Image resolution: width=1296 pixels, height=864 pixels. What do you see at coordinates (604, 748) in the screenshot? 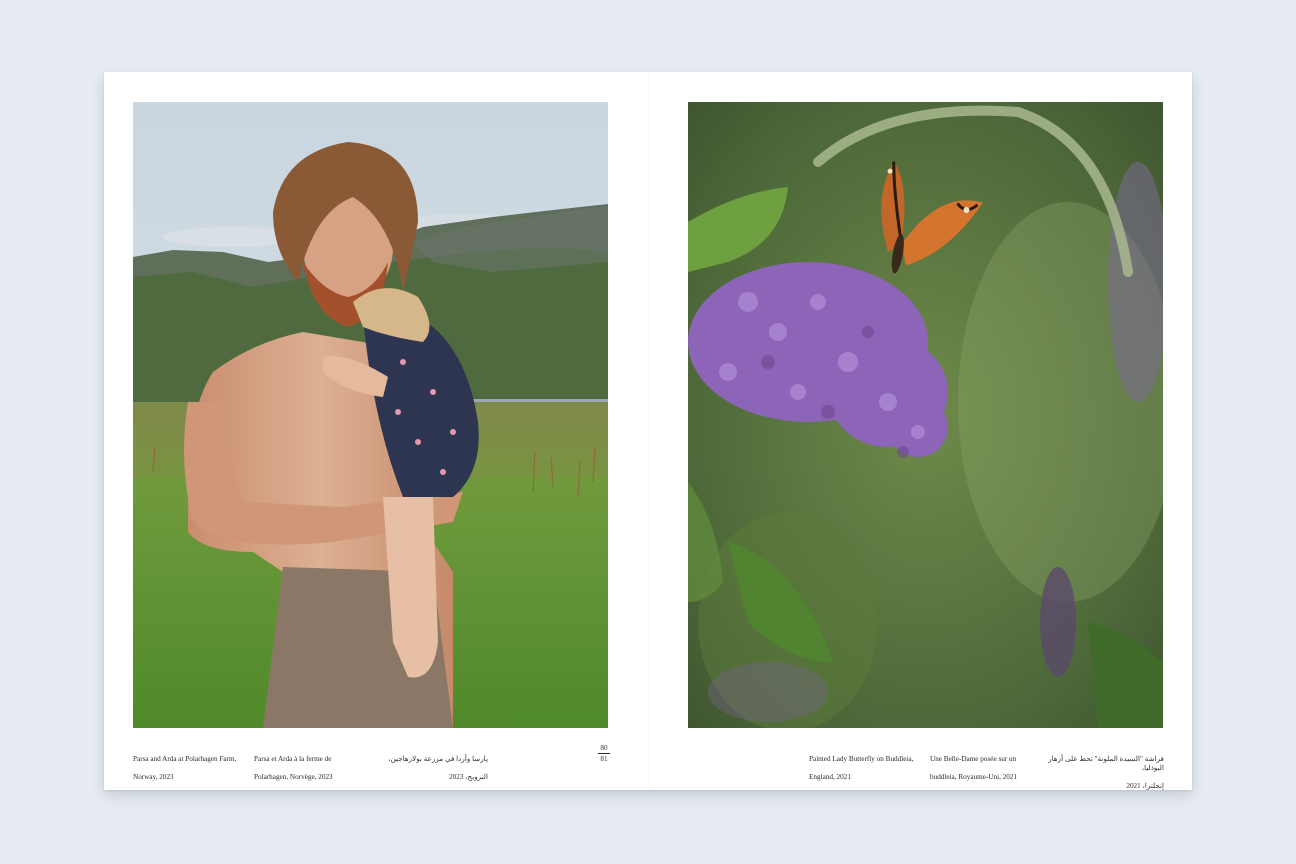
I see `page-number-left: 80` at bounding box center [604, 748].